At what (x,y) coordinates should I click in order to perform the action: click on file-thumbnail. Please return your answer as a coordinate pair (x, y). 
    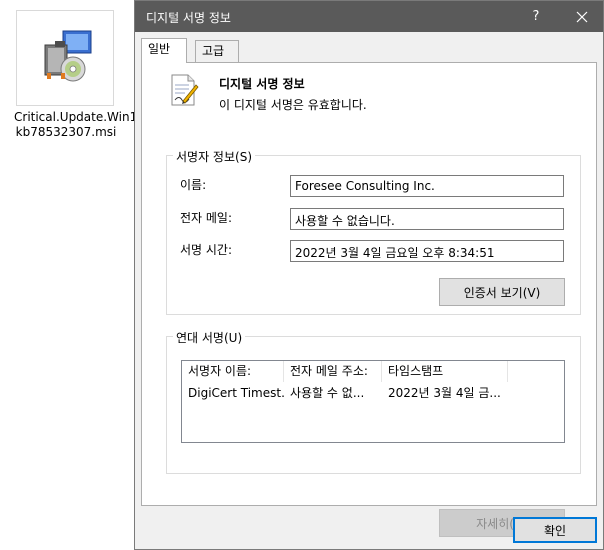
    Looking at the image, I should click on (65, 58).